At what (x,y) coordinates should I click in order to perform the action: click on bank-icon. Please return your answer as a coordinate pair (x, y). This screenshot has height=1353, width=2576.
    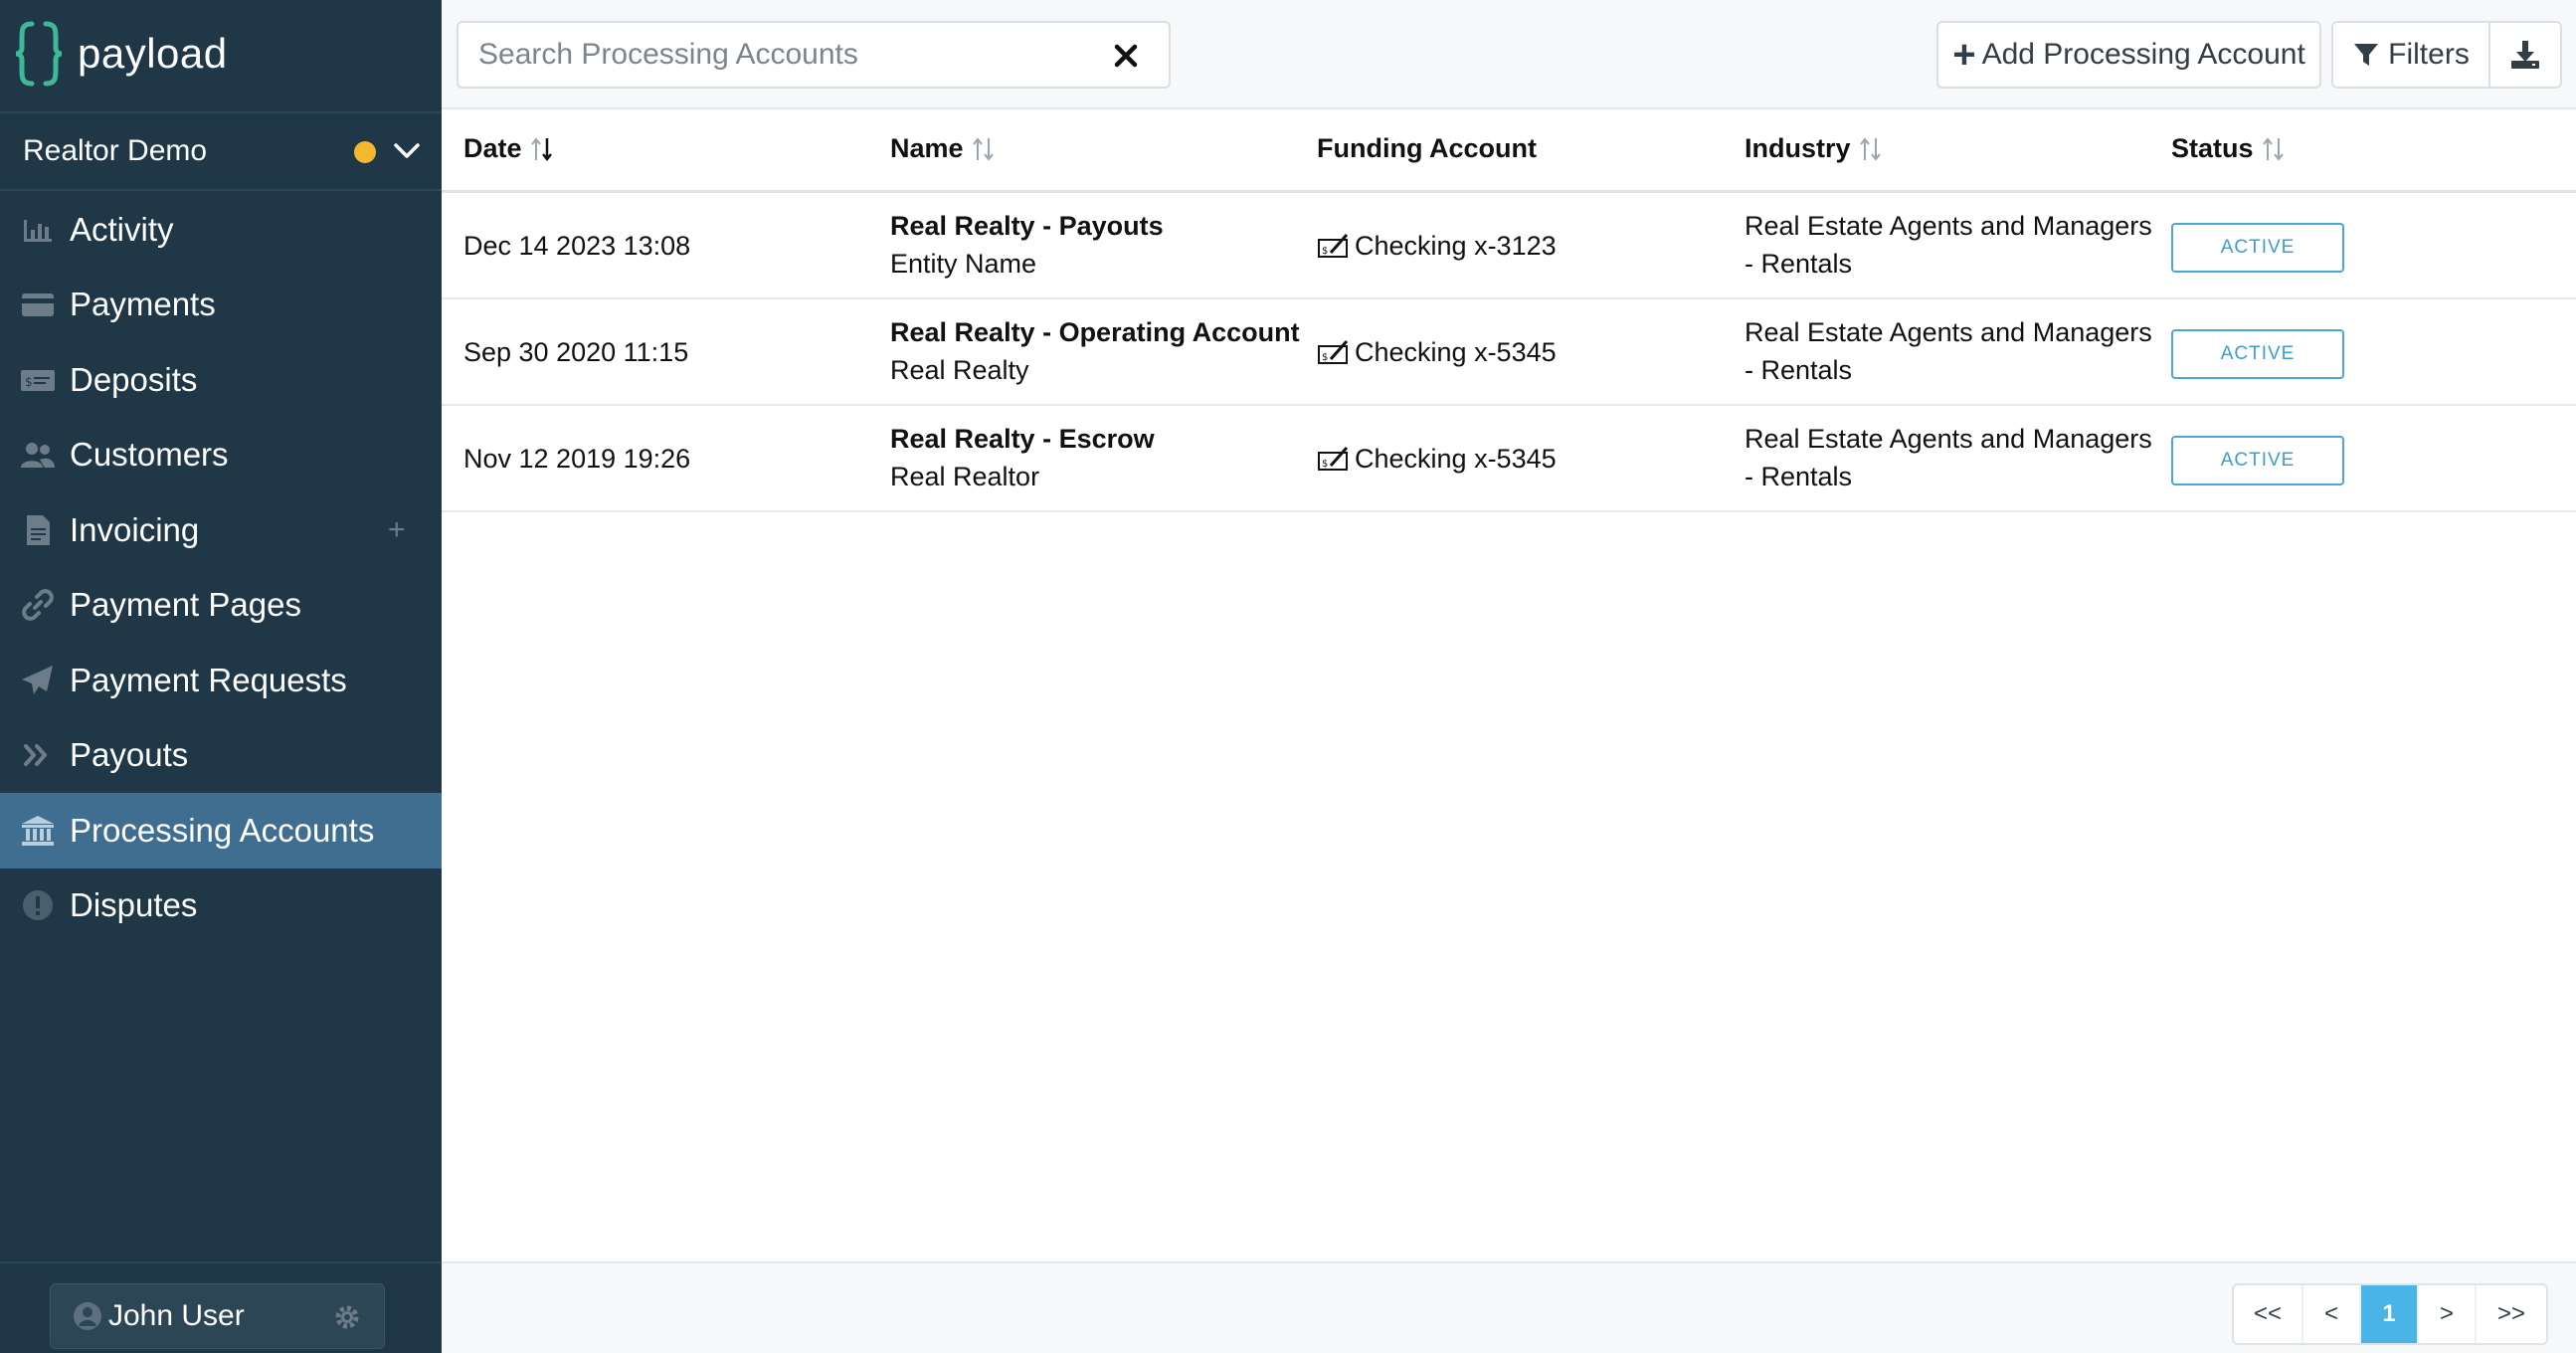
    Looking at the image, I should click on (38, 831).